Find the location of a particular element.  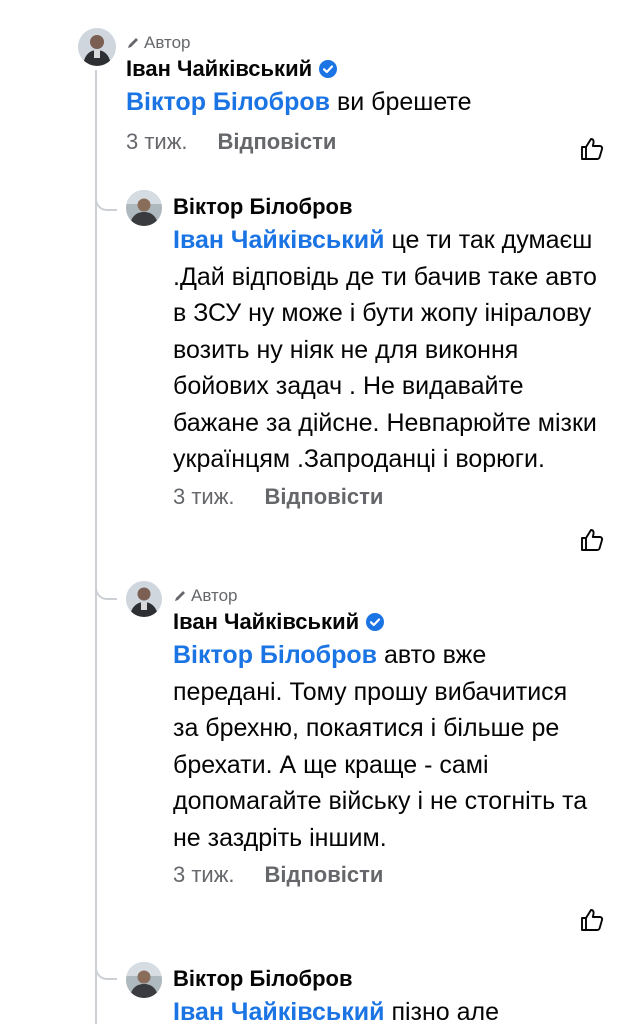

comment-body: ви брешете is located at coordinates (401, 102).